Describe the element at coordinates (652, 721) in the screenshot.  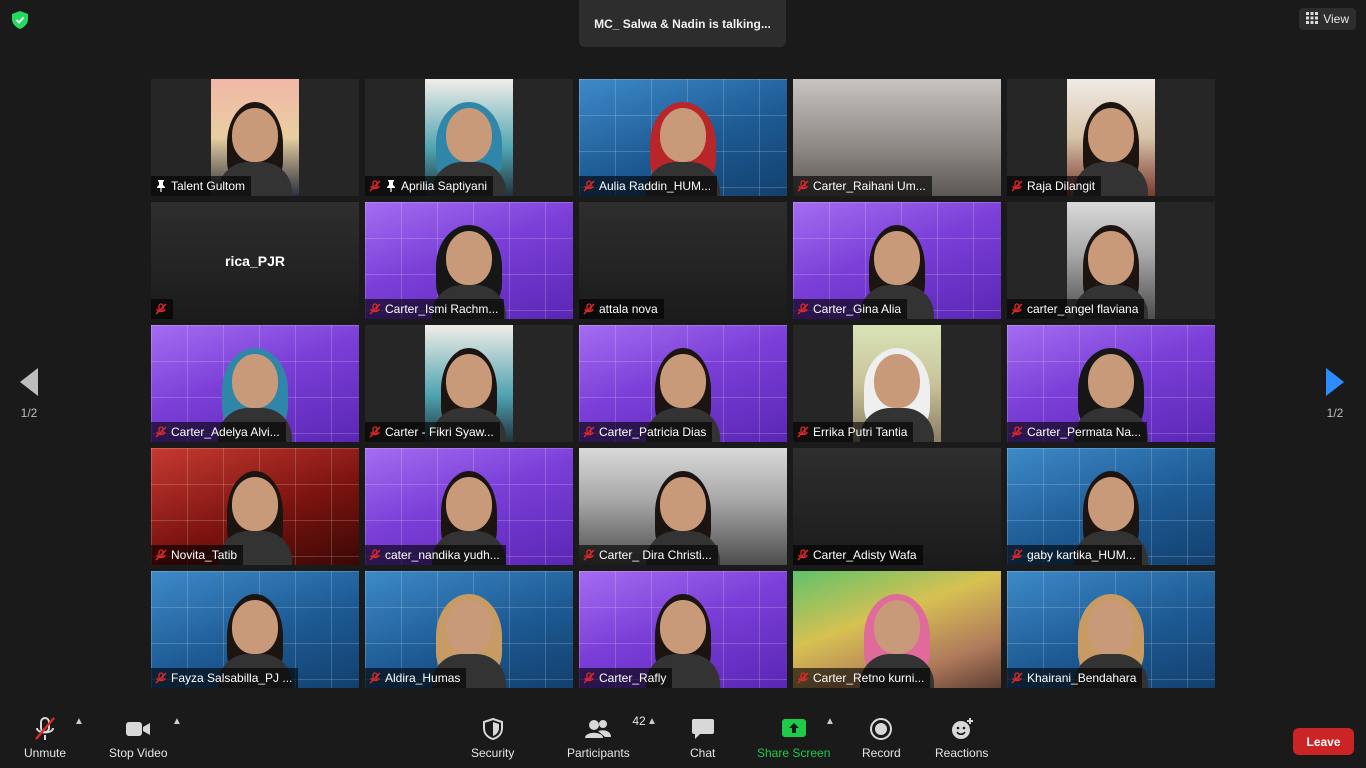
I see `participants-options-caret-icon: ▲` at that location.